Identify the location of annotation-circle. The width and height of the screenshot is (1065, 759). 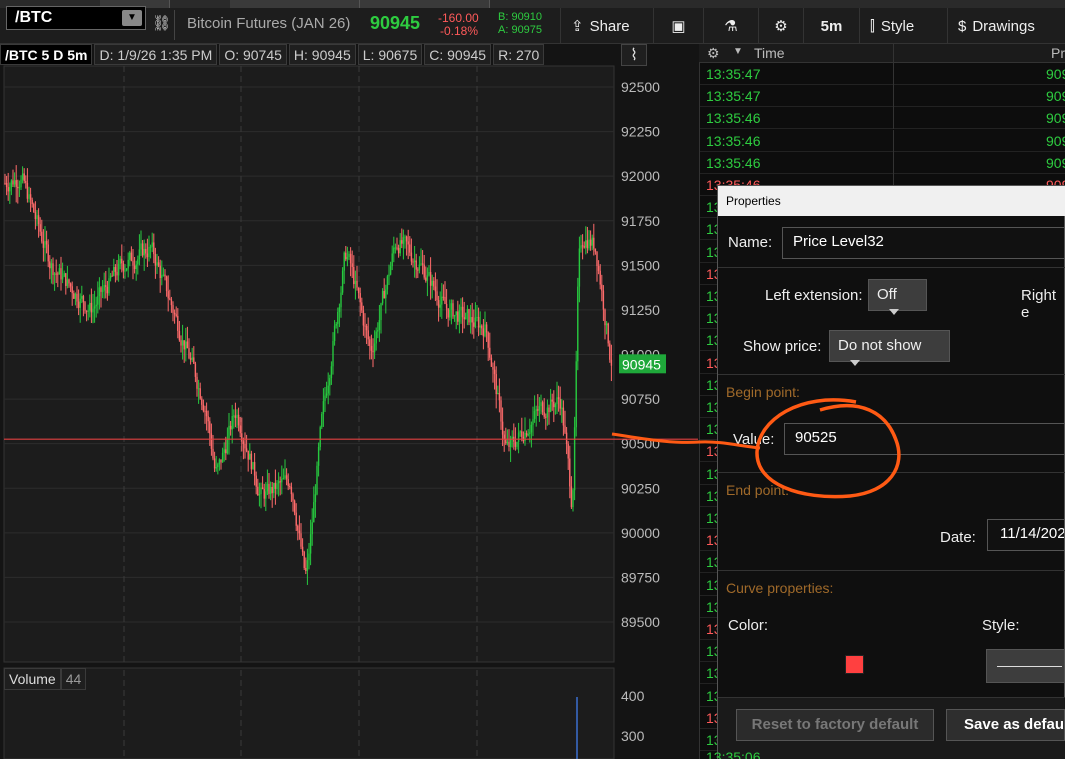
(828, 448).